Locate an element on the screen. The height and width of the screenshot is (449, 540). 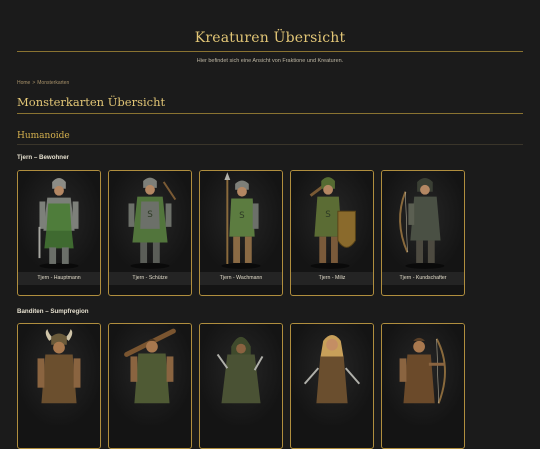
blonde-bandit-icon is located at coordinates (332, 374).